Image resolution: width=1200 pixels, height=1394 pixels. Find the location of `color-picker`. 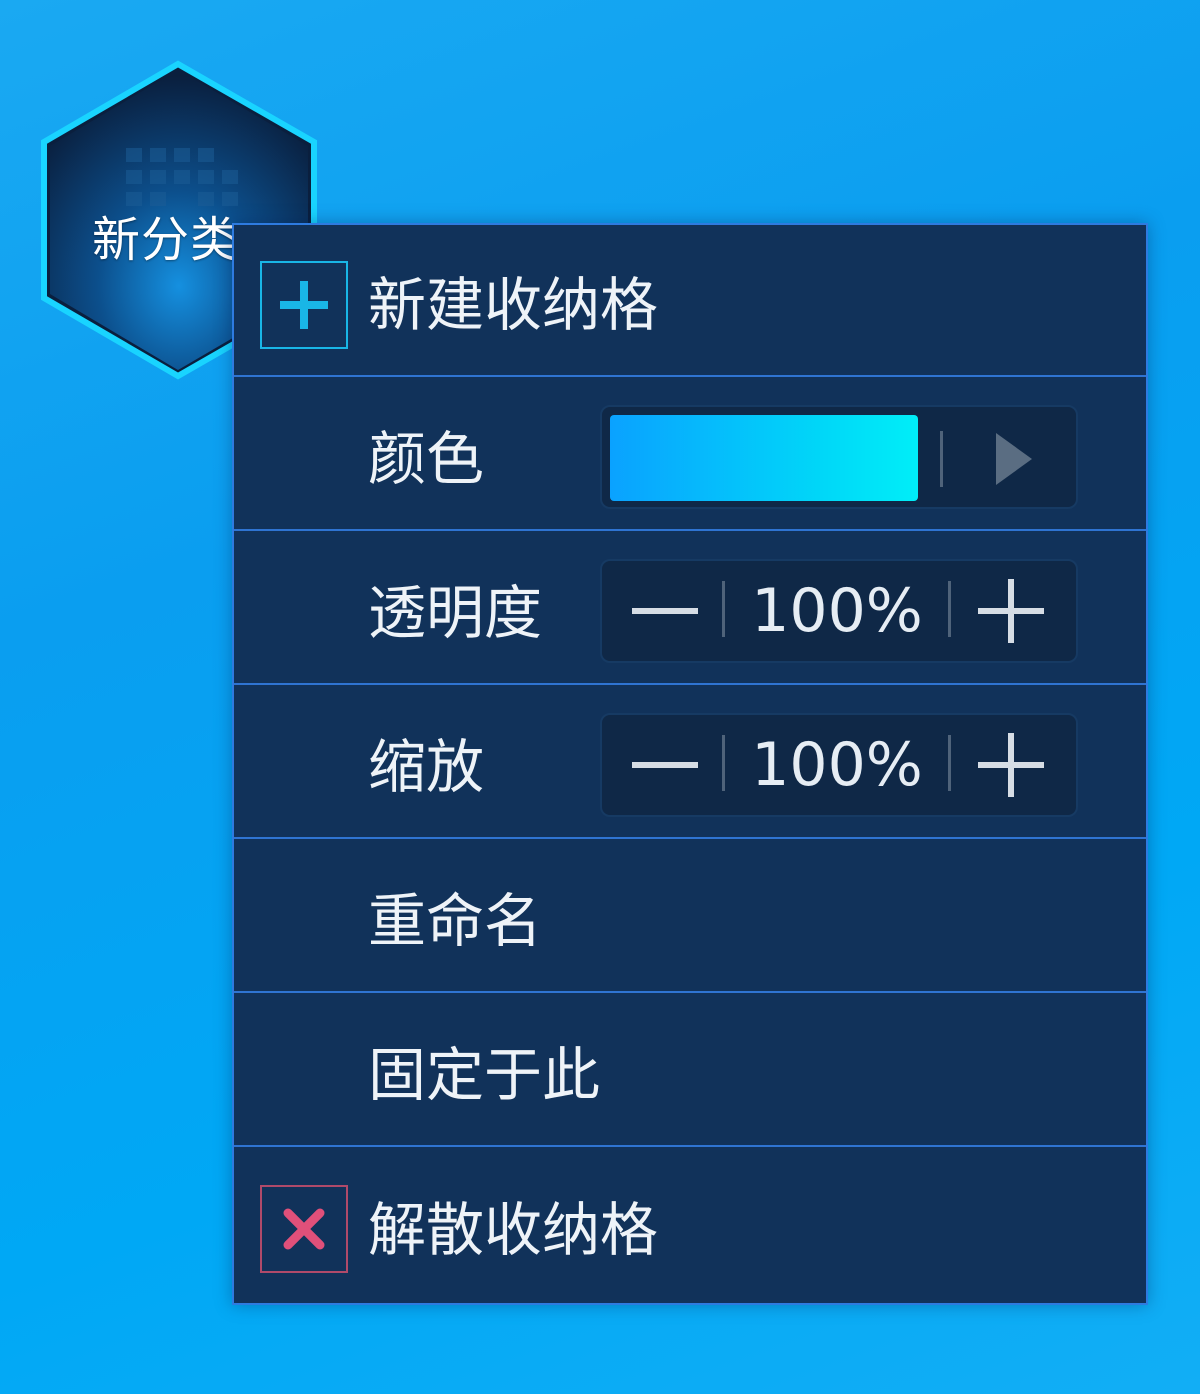

color-picker is located at coordinates (839, 457).